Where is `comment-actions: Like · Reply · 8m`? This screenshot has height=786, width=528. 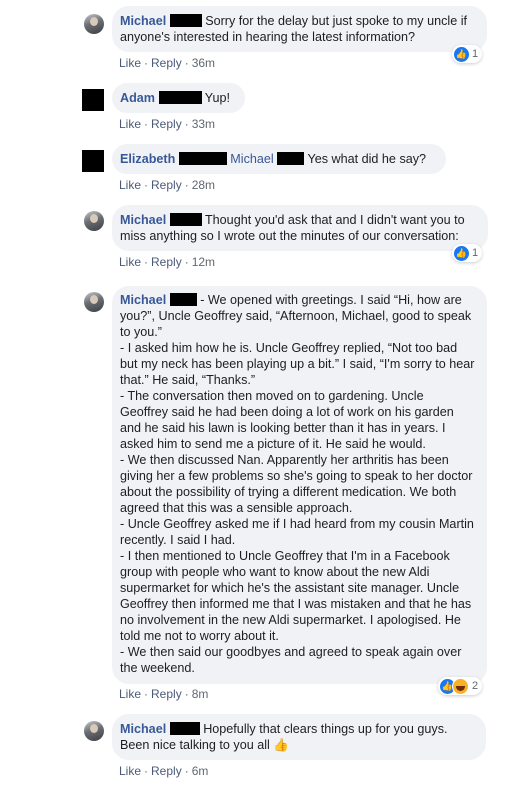
comment-actions: Like · Reply · 8m is located at coordinates (163, 694).